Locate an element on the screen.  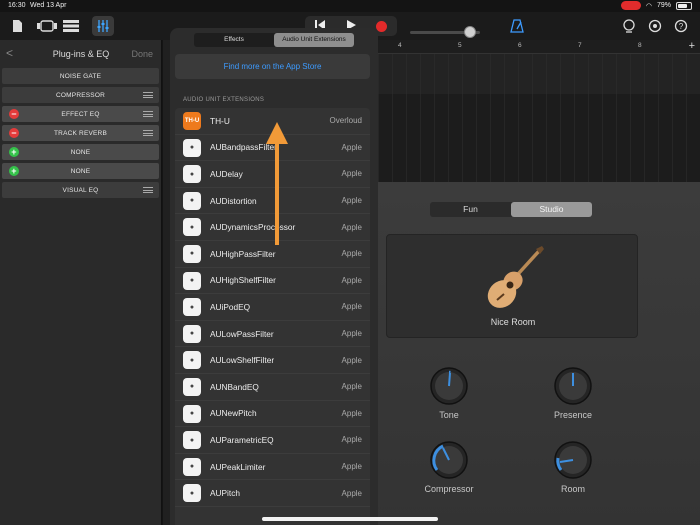
room-knob: Room is located at coordinates (573, 467).